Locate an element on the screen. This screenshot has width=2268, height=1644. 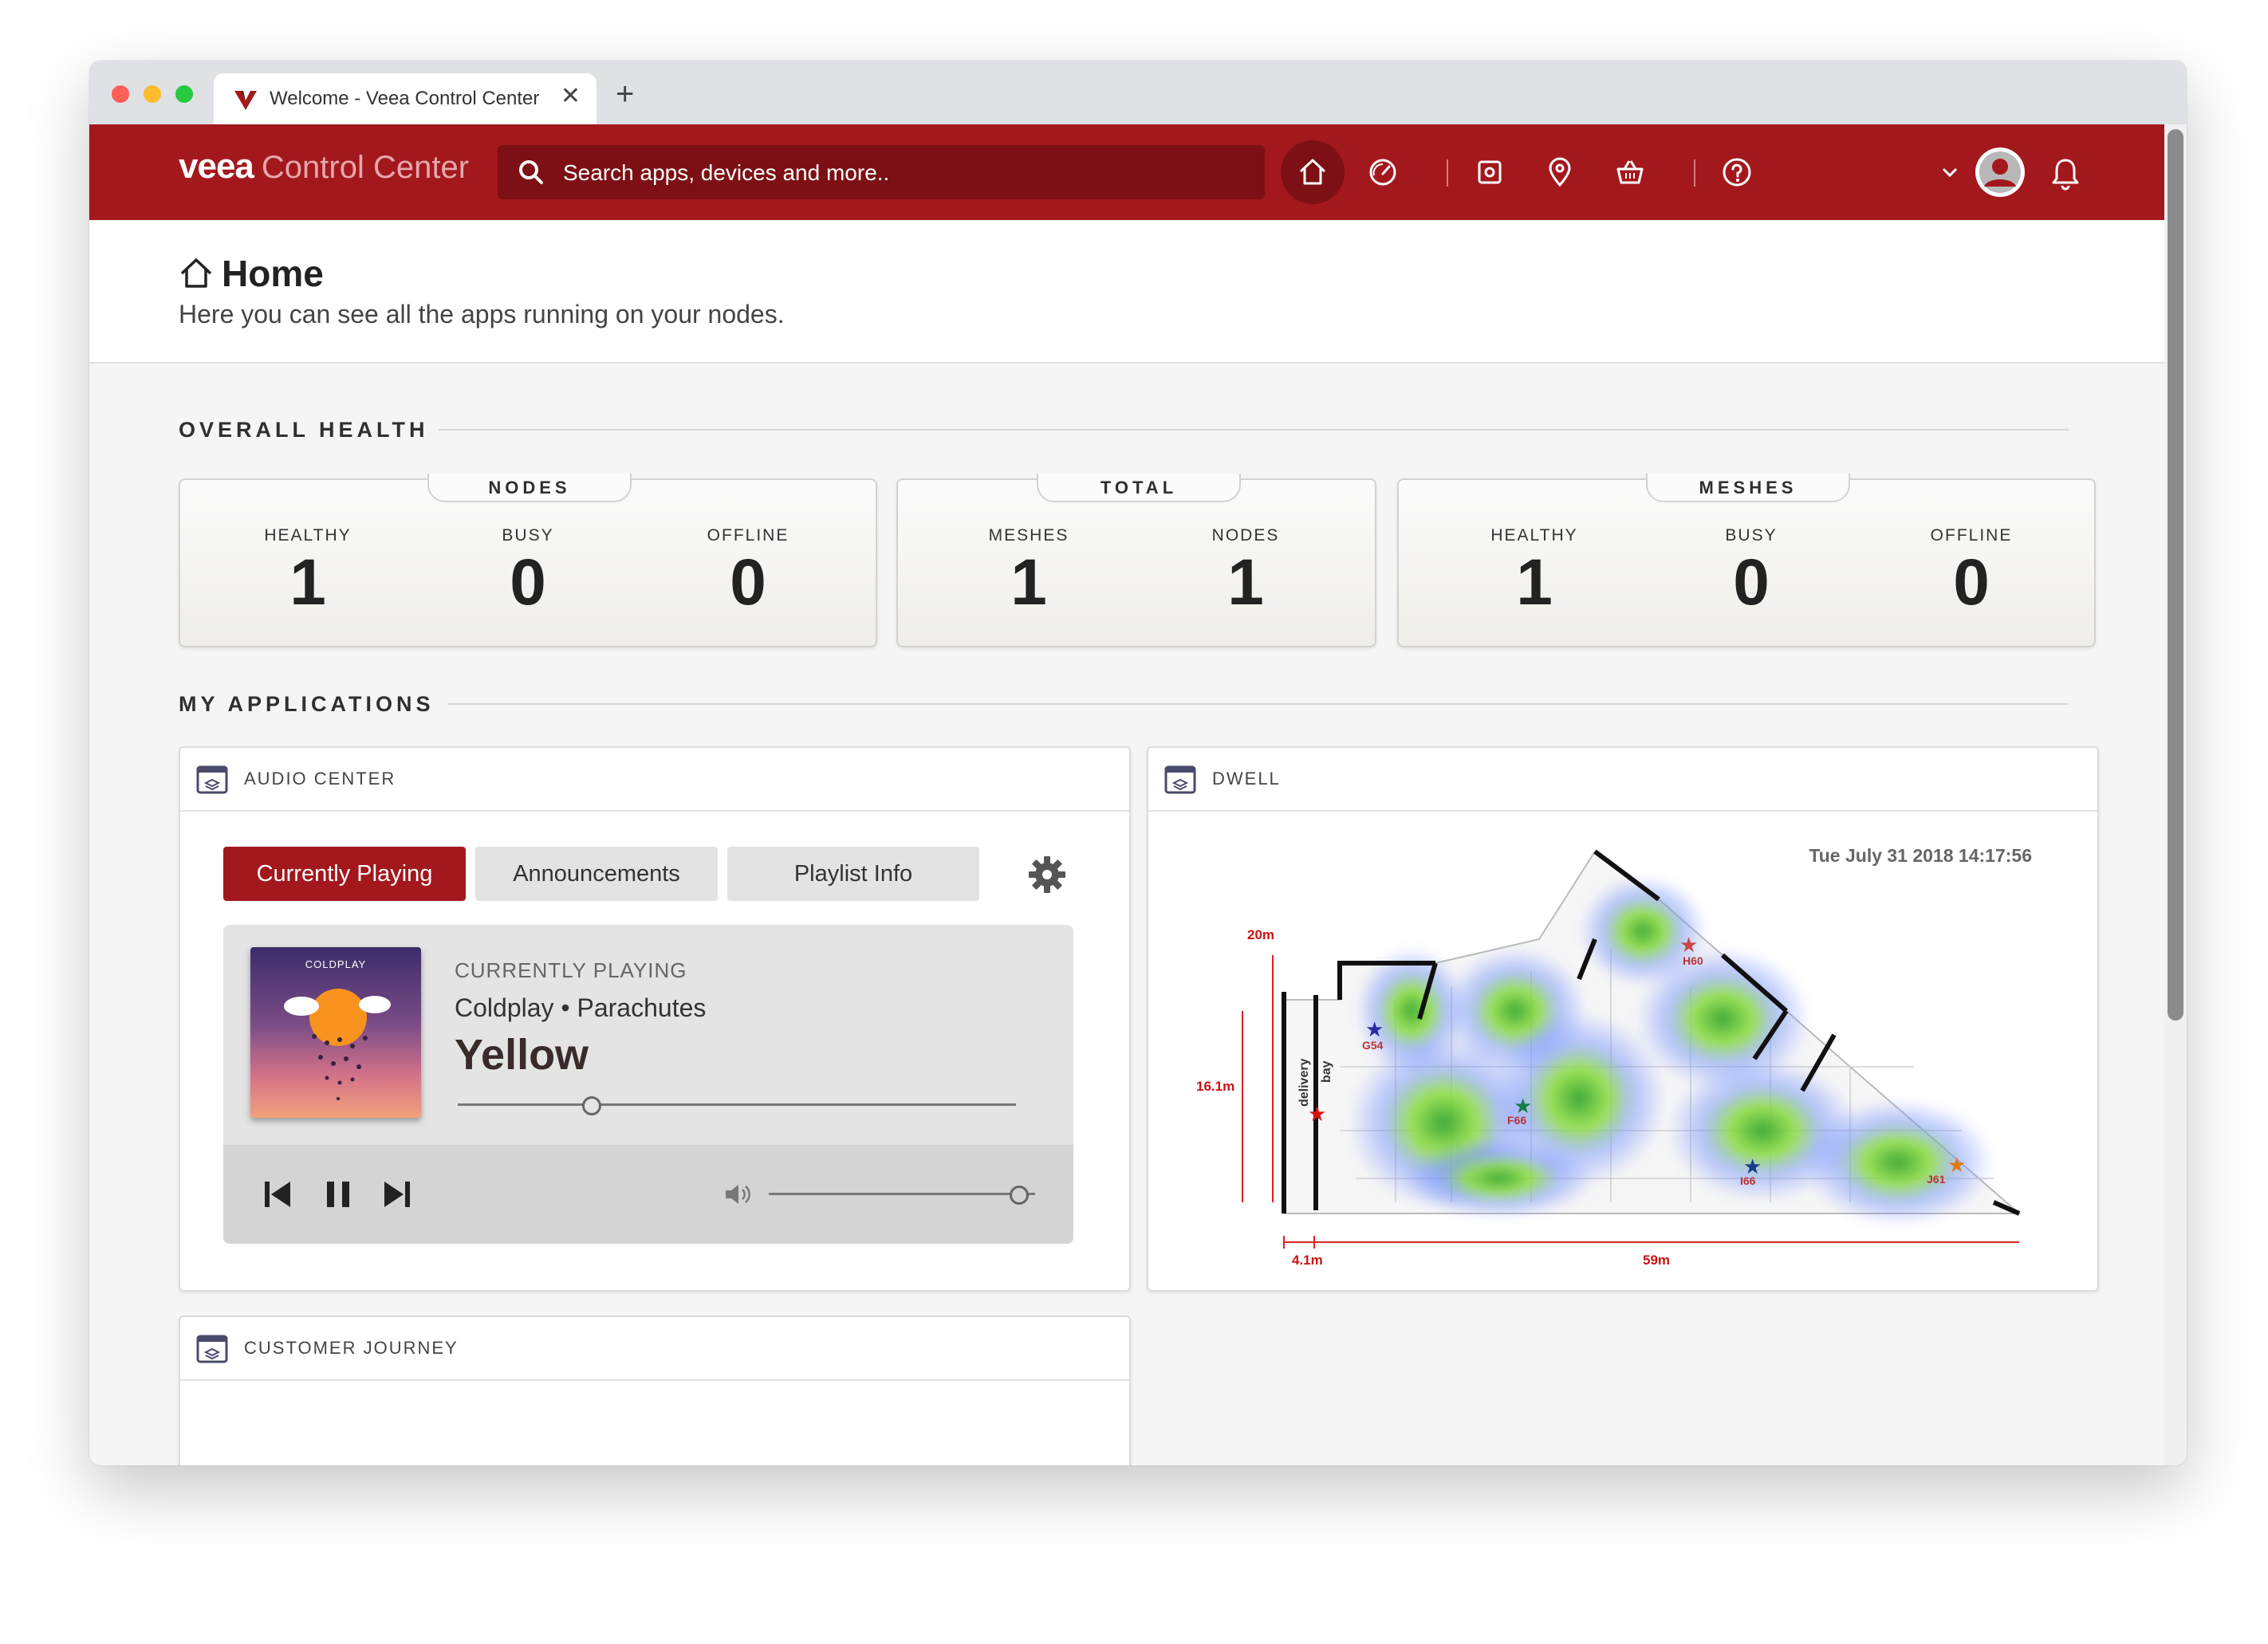
search-bar is located at coordinates (882, 172).